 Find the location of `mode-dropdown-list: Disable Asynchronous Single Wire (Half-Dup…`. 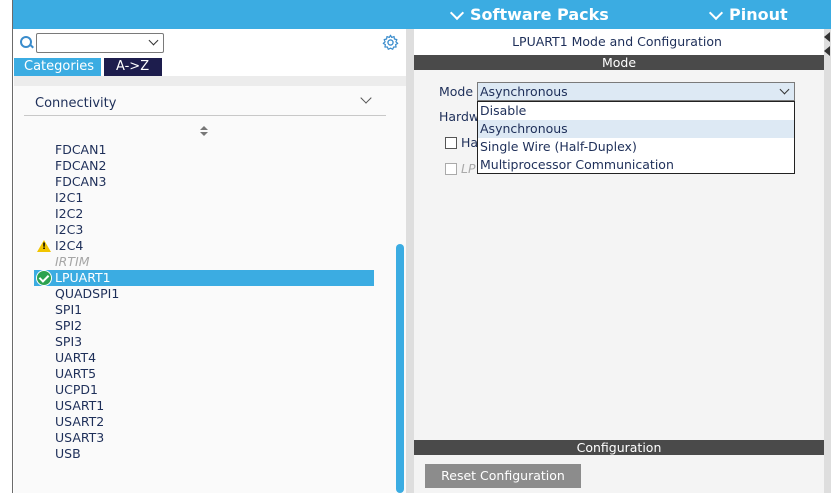

mode-dropdown-list: Disable Asynchronous Single Wire (Half-Dup… is located at coordinates (636, 137).